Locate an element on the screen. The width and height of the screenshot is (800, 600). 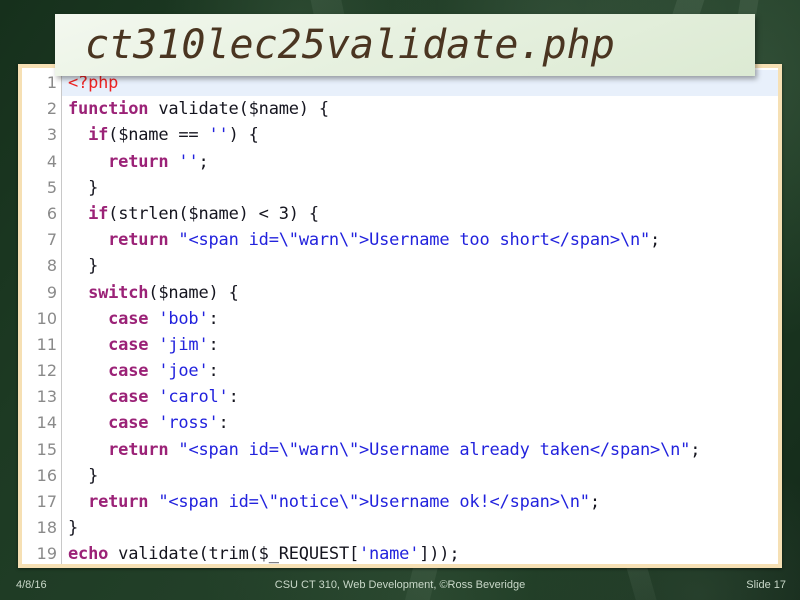
code-token-str: 'name' is located at coordinates (389, 554).